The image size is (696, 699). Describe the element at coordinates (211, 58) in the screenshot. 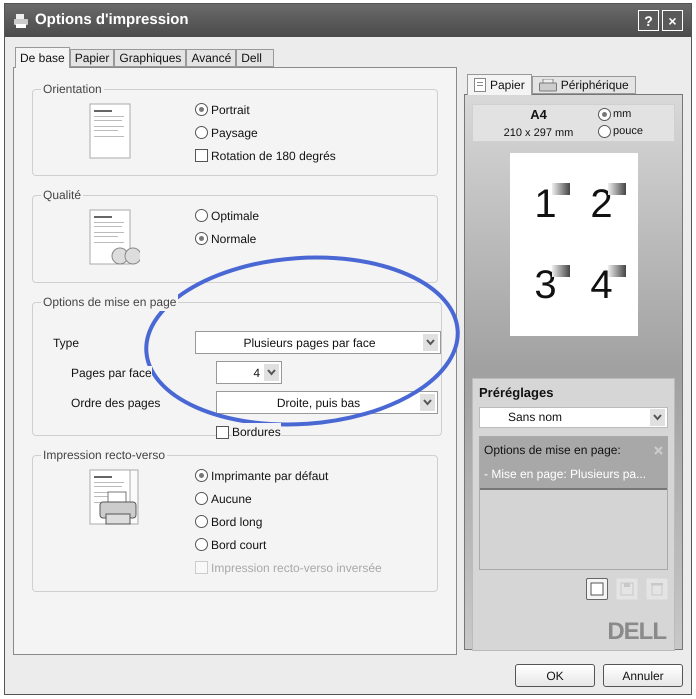

I see `tab: Avancé` at that location.